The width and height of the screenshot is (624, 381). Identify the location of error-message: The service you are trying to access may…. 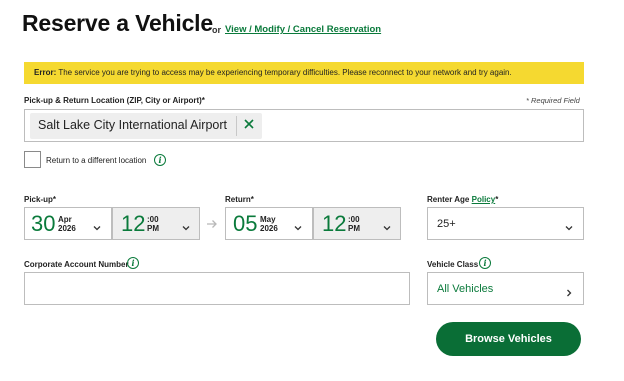
(285, 72).